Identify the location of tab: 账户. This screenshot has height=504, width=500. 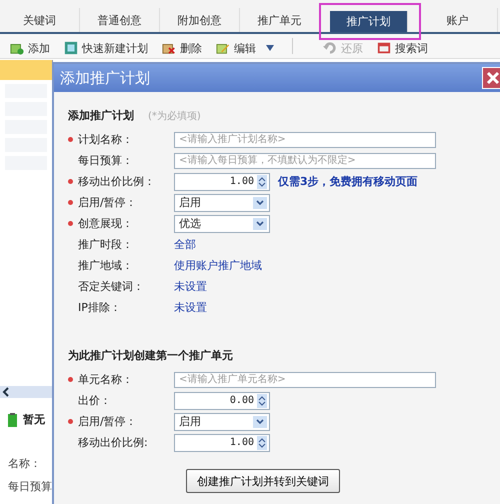
(458, 20).